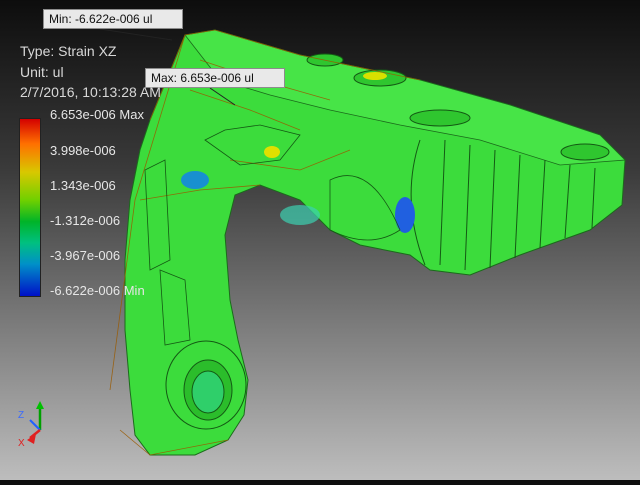  Describe the element at coordinates (40, 405) in the screenshot. I see `y-axis-head` at that location.